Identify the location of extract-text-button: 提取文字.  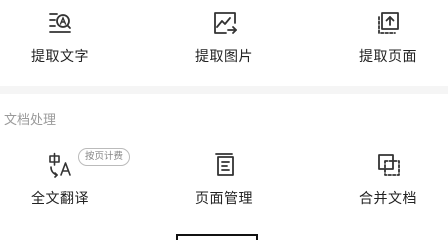
(60, 41).